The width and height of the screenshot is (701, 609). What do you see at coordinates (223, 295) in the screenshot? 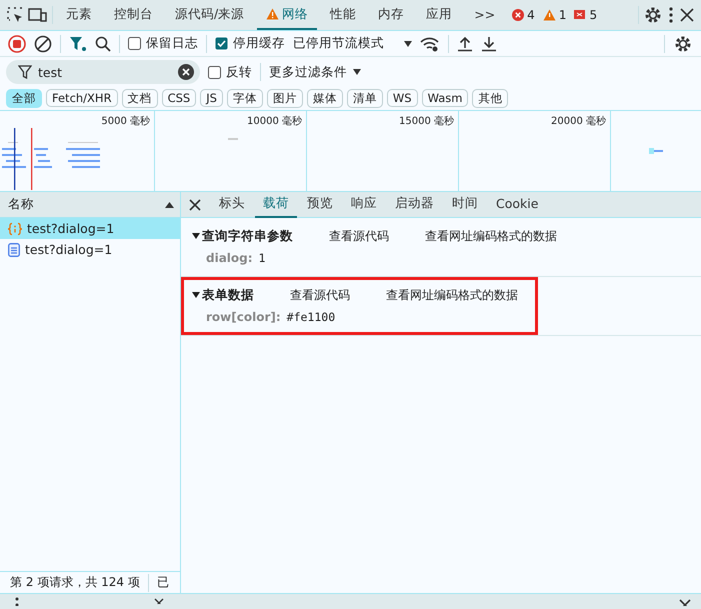
I see `section-toggle: 表单数据` at bounding box center [223, 295].